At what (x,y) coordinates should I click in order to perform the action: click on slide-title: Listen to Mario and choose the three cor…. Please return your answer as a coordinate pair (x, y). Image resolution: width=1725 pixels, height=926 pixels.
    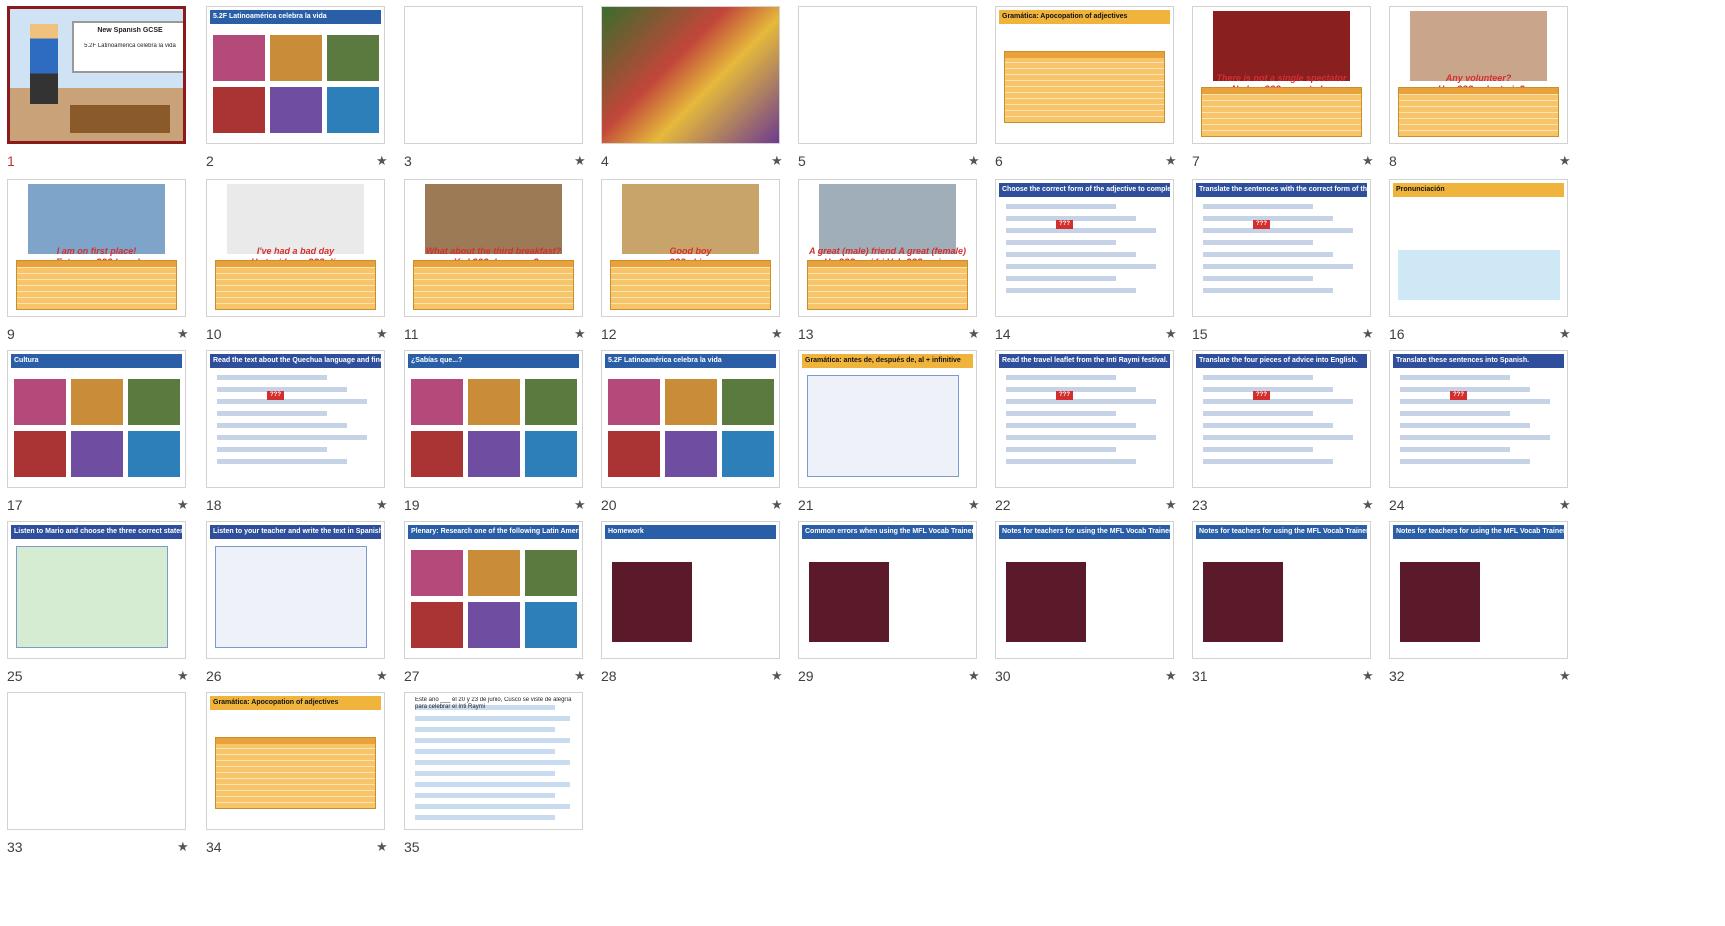
    Looking at the image, I should click on (96, 532).